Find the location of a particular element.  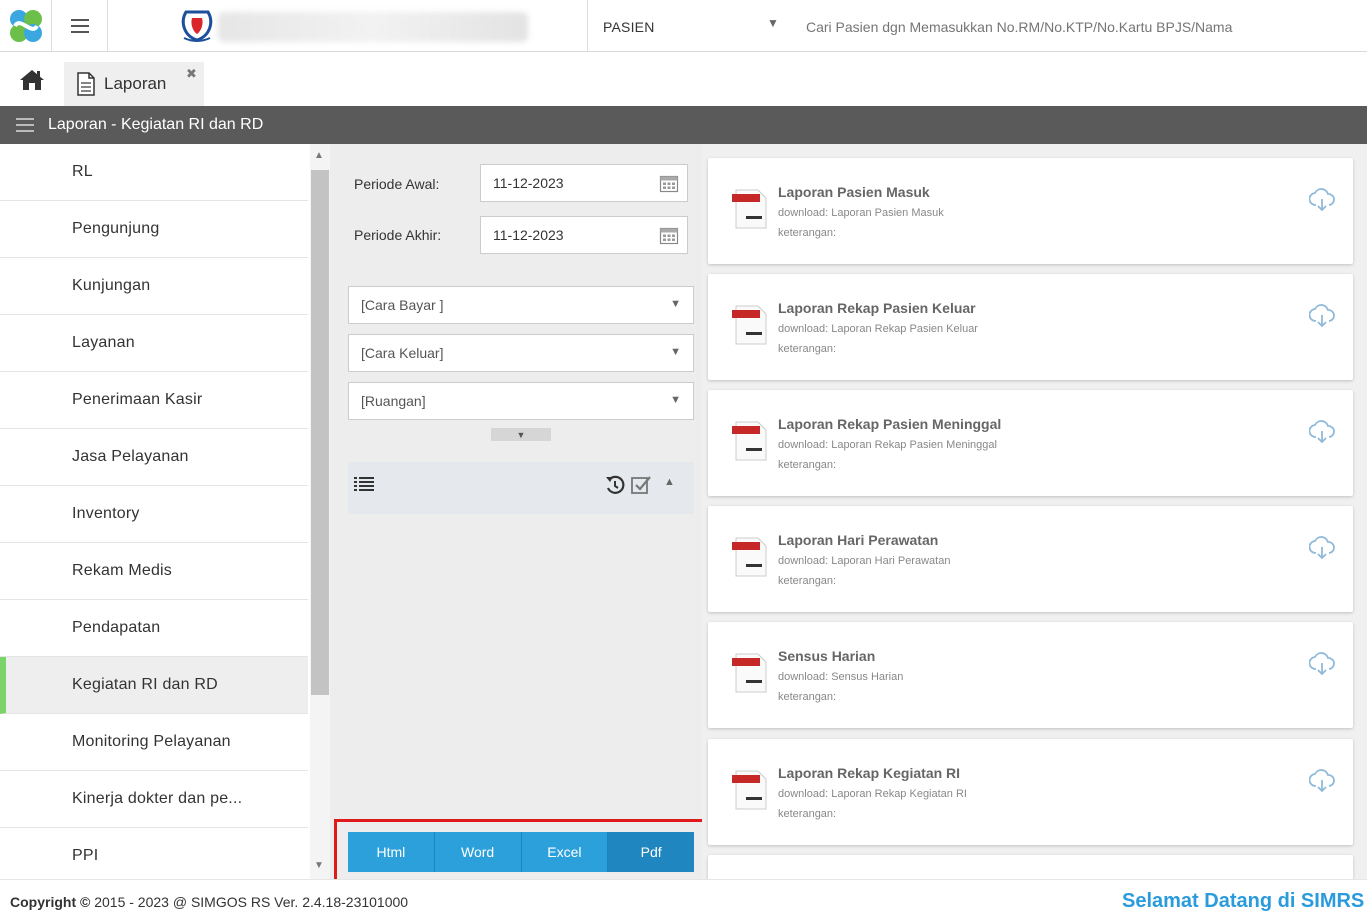

report-card: Laporan Pasien Masuk download is located at coordinates (1030, 211).